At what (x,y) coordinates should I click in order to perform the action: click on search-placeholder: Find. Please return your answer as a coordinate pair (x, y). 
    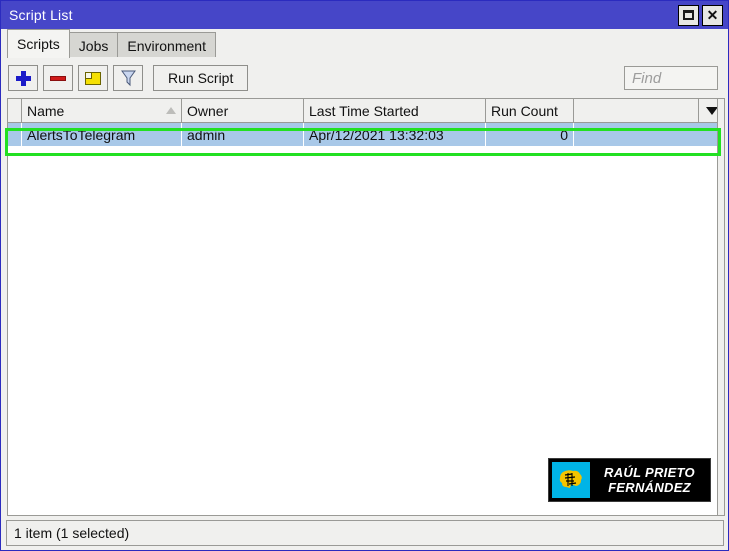
    Looking at the image, I should click on (647, 78).